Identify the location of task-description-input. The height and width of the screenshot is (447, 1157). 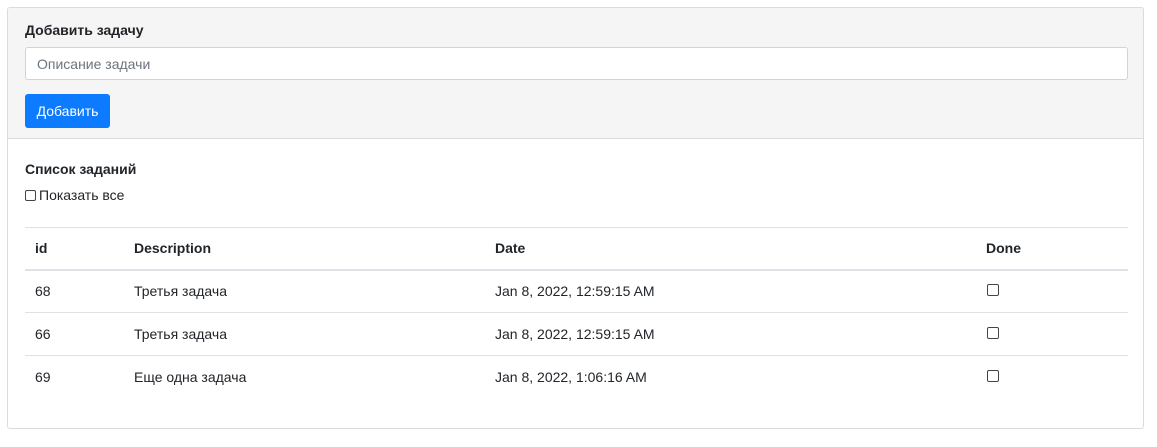
(576, 63).